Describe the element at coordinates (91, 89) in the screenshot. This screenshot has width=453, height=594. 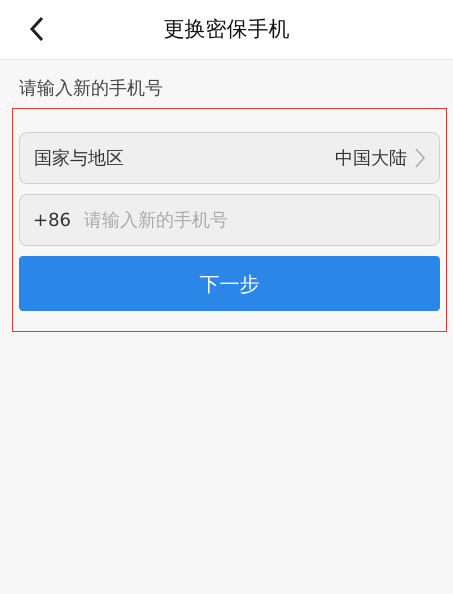
I see `prompt-text: 请输入新的手机号` at that location.